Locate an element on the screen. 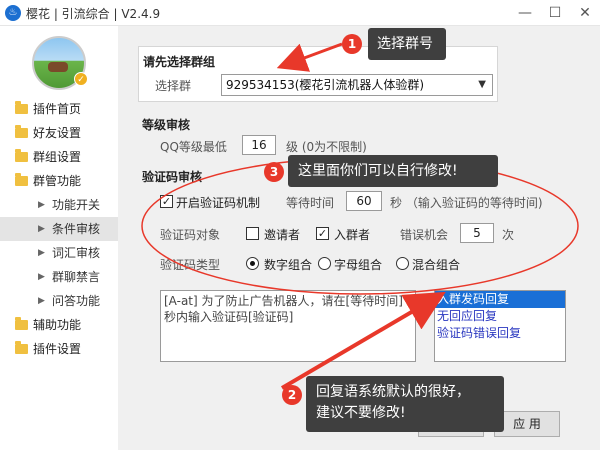 This screenshot has height=450, width=600. qq-level-input: 16 is located at coordinates (259, 145).